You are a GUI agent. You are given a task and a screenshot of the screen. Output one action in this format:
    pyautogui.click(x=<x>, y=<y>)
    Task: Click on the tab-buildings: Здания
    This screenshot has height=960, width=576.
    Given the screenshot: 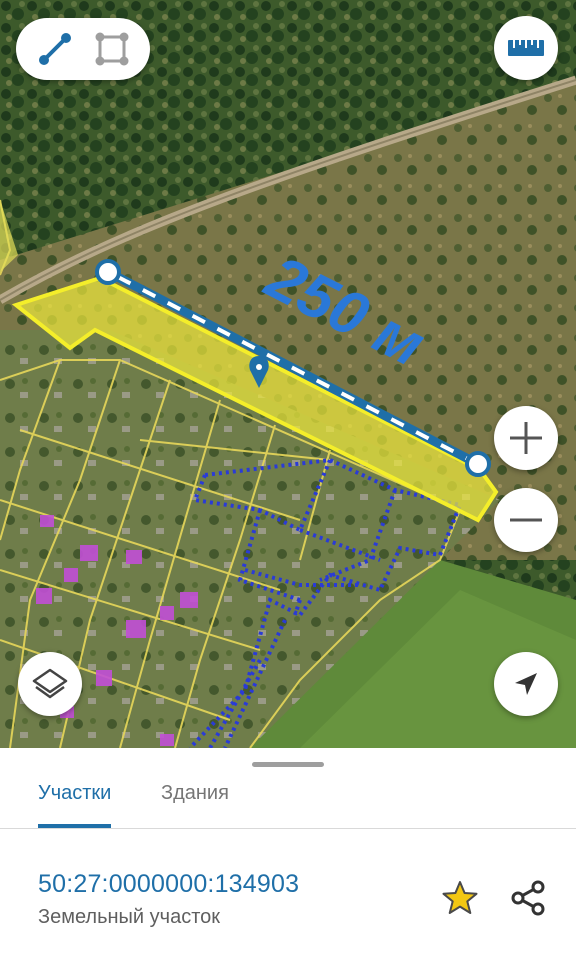 What is the action you would take?
    pyautogui.click(x=195, y=801)
    